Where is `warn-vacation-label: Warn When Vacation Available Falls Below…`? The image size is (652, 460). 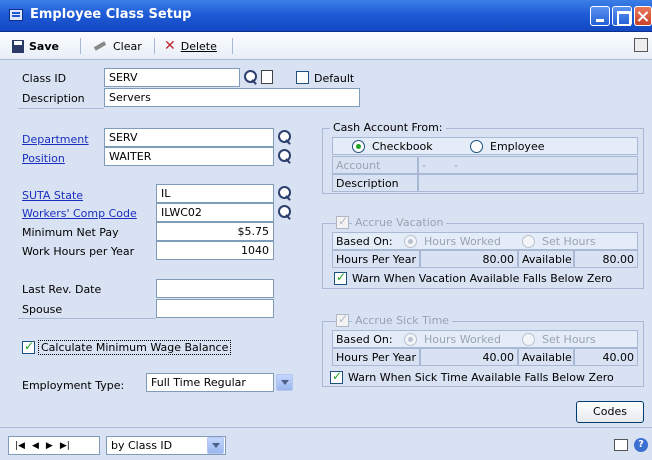
warn-vacation-label: Warn When Vacation Available Falls Below… is located at coordinates (482, 278).